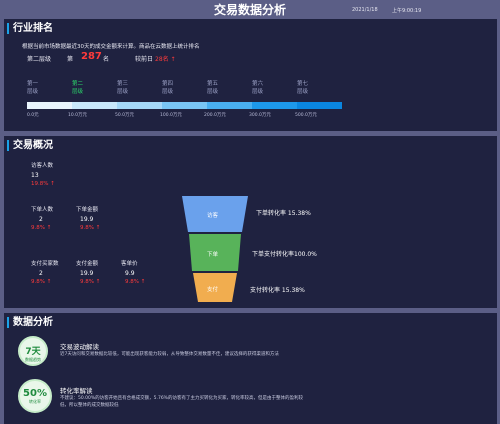  Describe the element at coordinates (213, 255) in the screenshot. I see `funnel-label-order: 下单` at that location.